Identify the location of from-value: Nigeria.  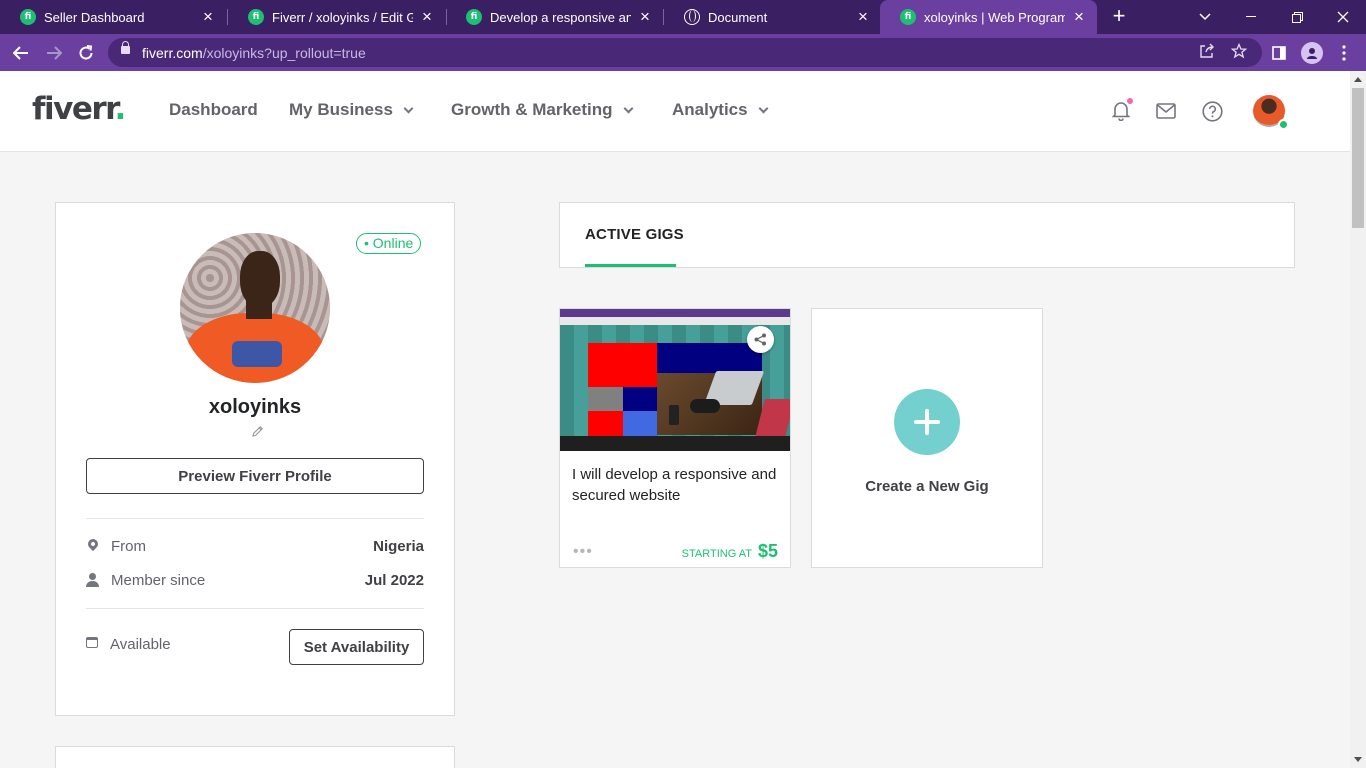
(398, 546).